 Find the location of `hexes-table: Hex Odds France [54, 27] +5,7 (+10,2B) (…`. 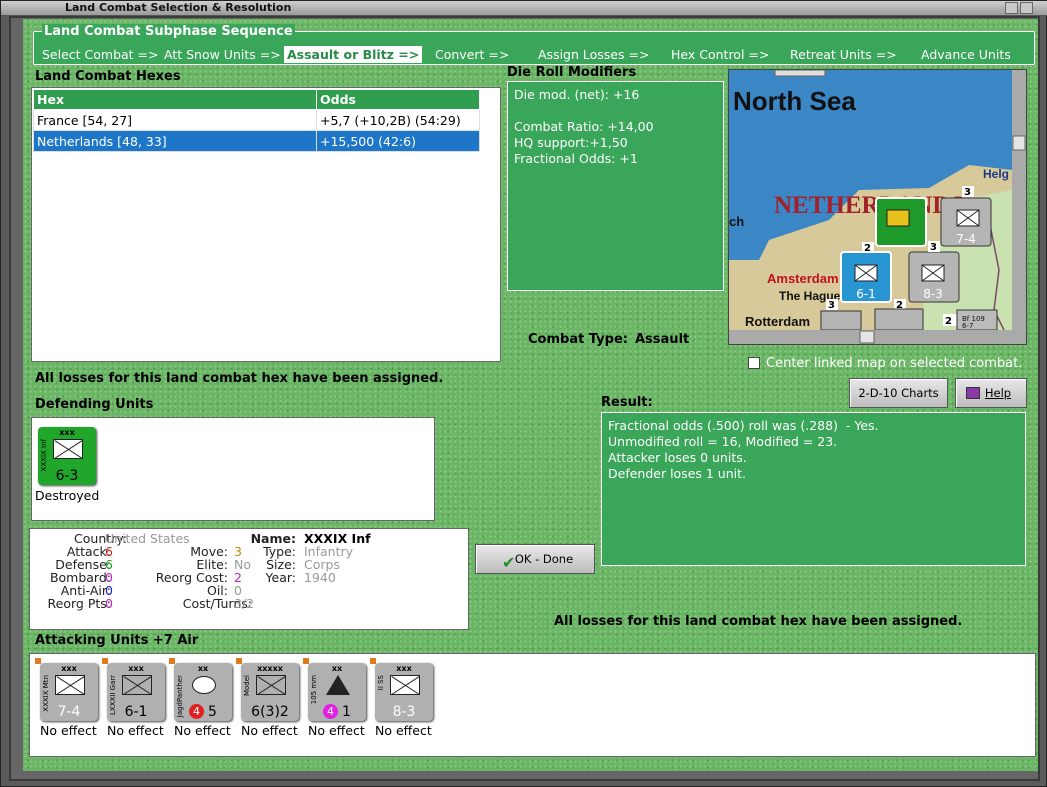

hexes-table: Hex Odds France [54, 27] +5,7 (+10,2B) (… is located at coordinates (256, 120).